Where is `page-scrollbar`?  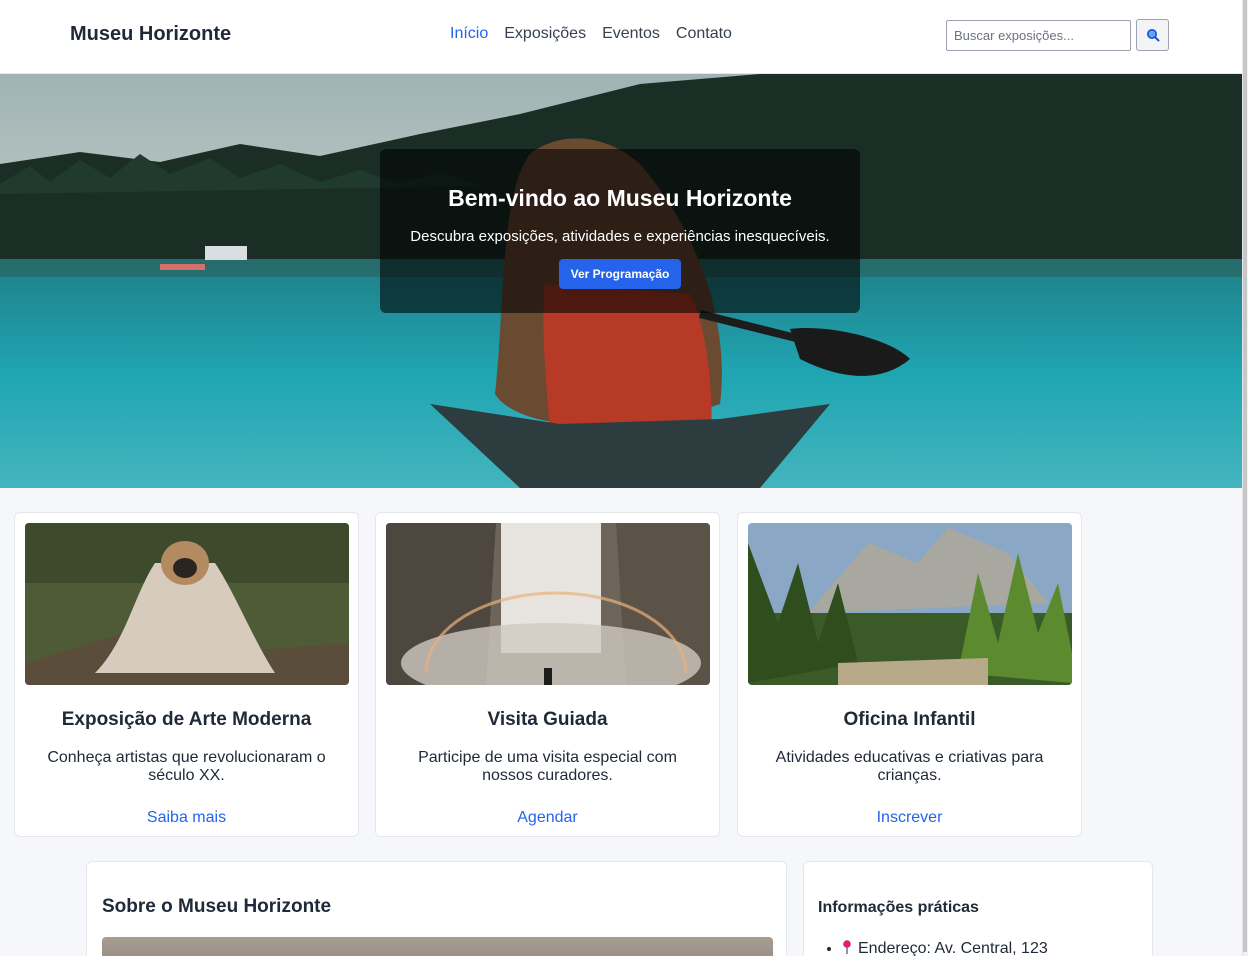
page-scrollbar is located at coordinates (1245, 478).